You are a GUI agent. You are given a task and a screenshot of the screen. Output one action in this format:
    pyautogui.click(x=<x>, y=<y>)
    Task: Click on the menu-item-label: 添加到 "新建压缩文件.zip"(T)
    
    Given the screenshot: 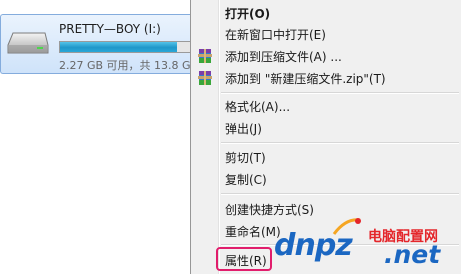 What is the action you would take?
    pyautogui.click(x=305, y=78)
    